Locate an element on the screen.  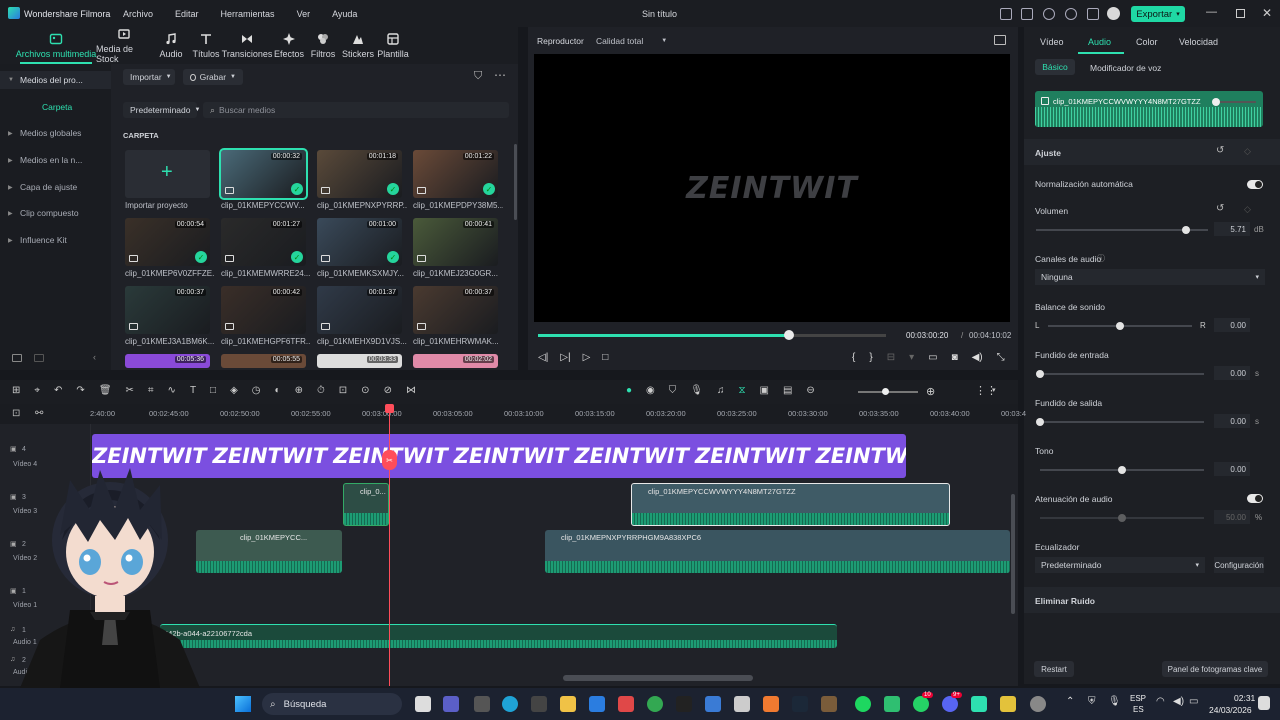
edge-icon is located at coordinates (510, 704).